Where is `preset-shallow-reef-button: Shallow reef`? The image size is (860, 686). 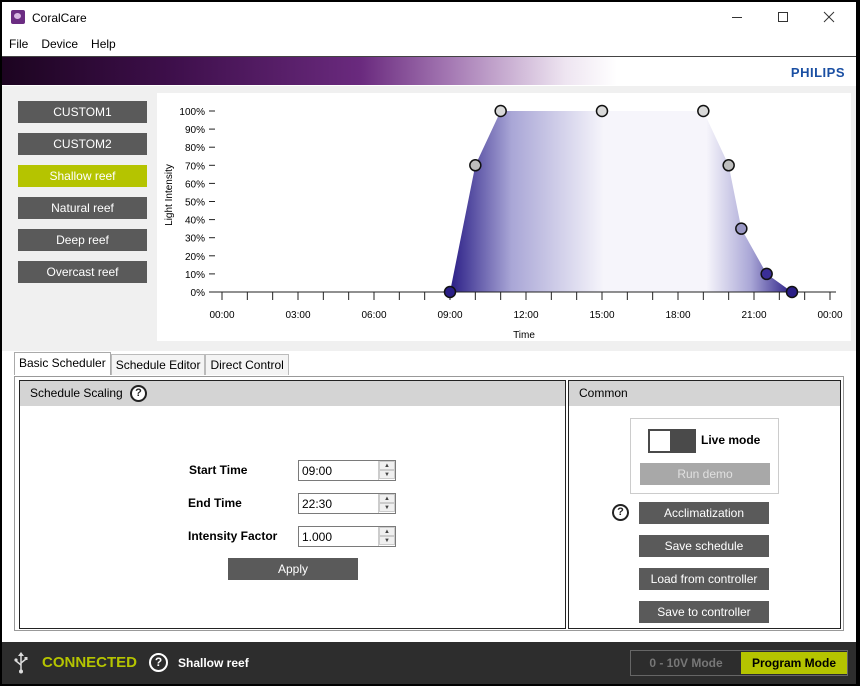
preset-shallow-reef-button: Shallow reef is located at coordinates (82, 176).